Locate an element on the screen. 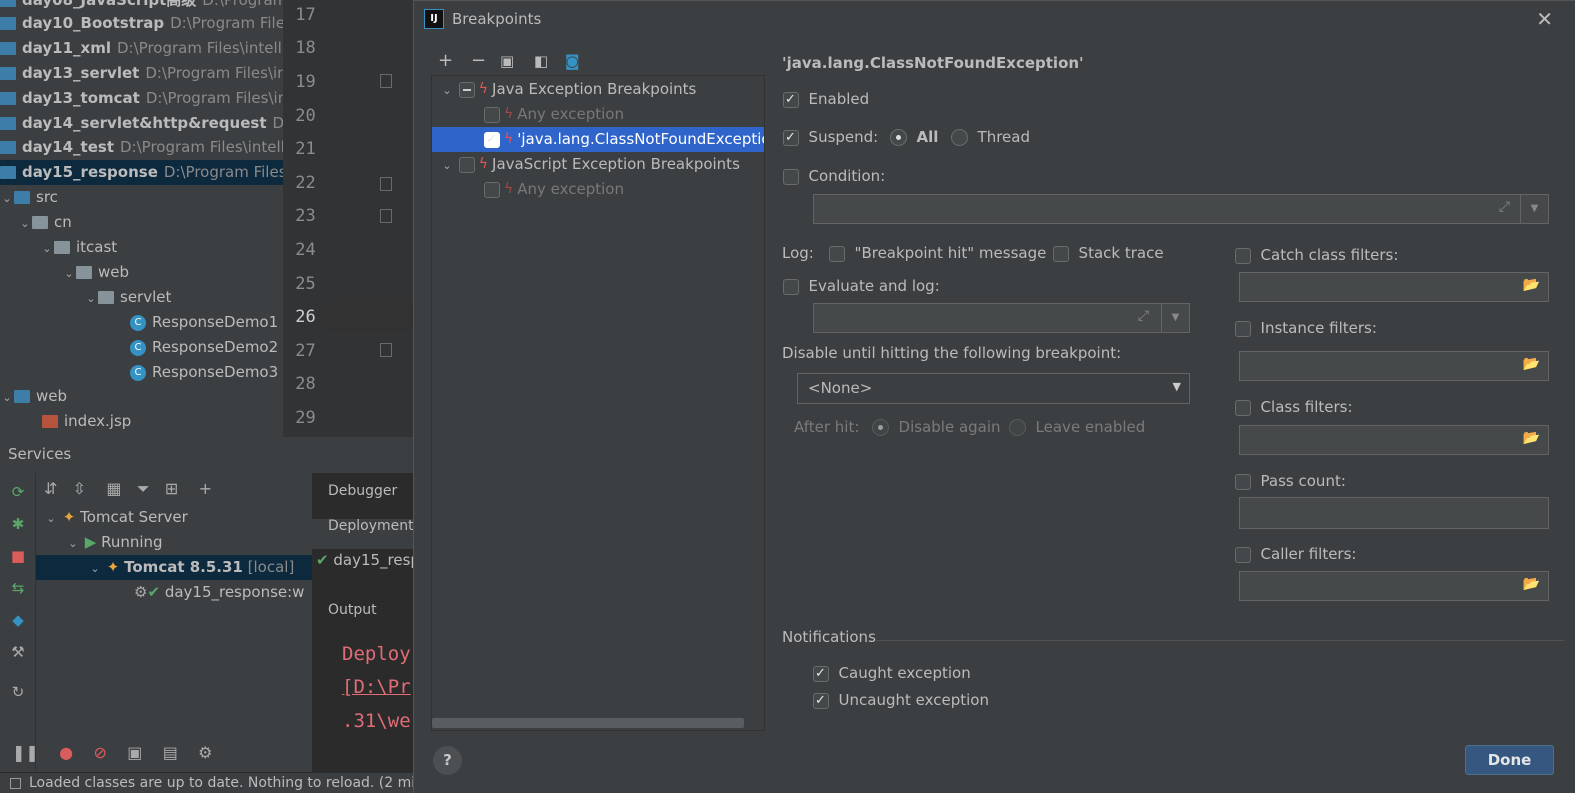  group-by-class-icon: ◙ is located at coordinates (572, 61).